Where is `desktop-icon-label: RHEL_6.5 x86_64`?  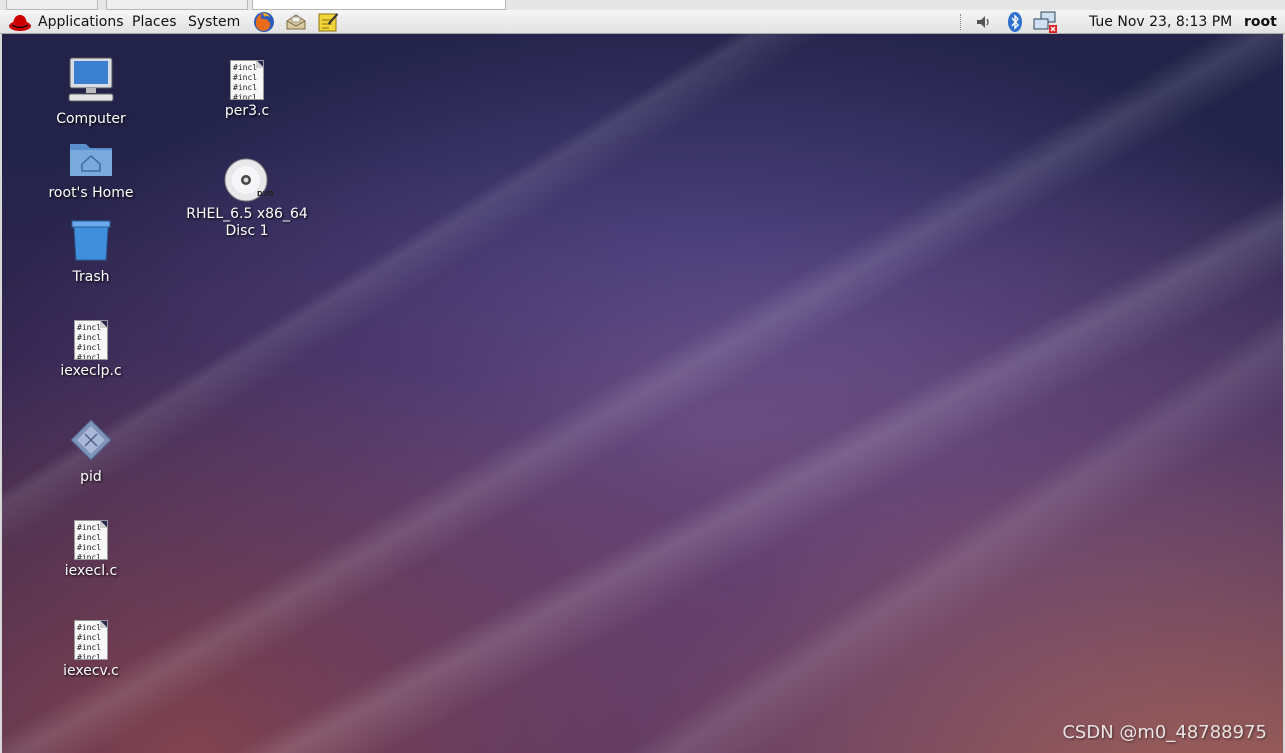
desktop-icon-label: RHEL_6.5 x86_64 is located at coordinates (247, 214).